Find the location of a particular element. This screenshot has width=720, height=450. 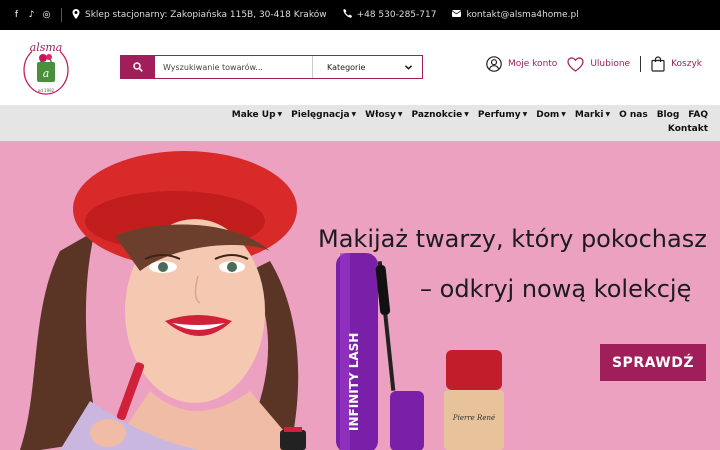

envelope-icon is located at coordinates (457, 15).